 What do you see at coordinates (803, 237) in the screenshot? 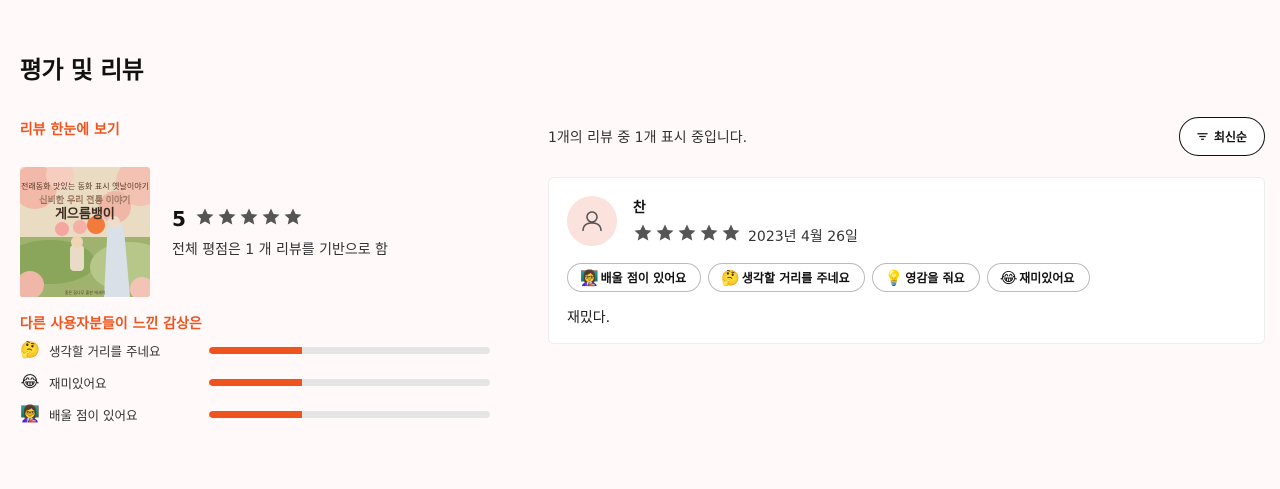
I see `review-date: 2023년 4월 26일` at bounding box center [803, 237].